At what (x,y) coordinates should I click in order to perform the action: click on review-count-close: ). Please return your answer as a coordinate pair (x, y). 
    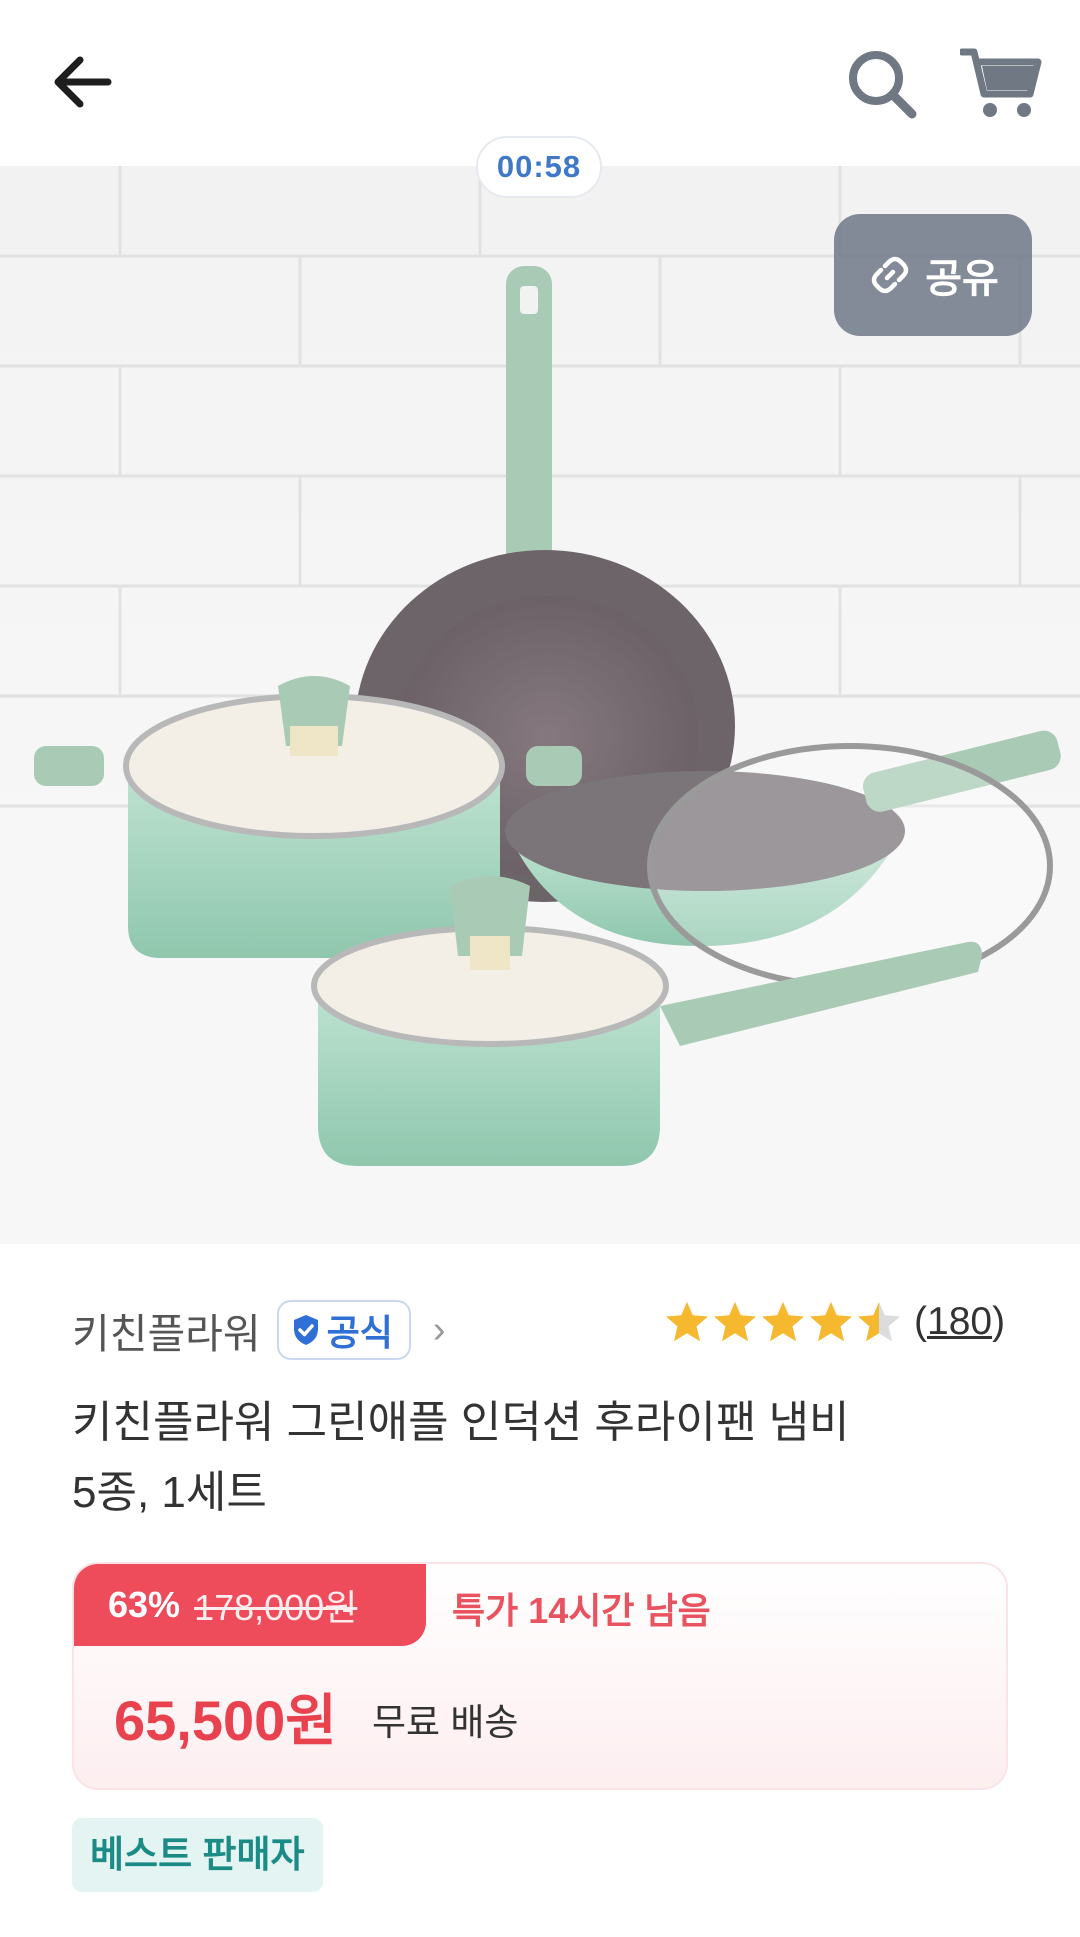
    Looking at the image, I should click on (999, 1321).